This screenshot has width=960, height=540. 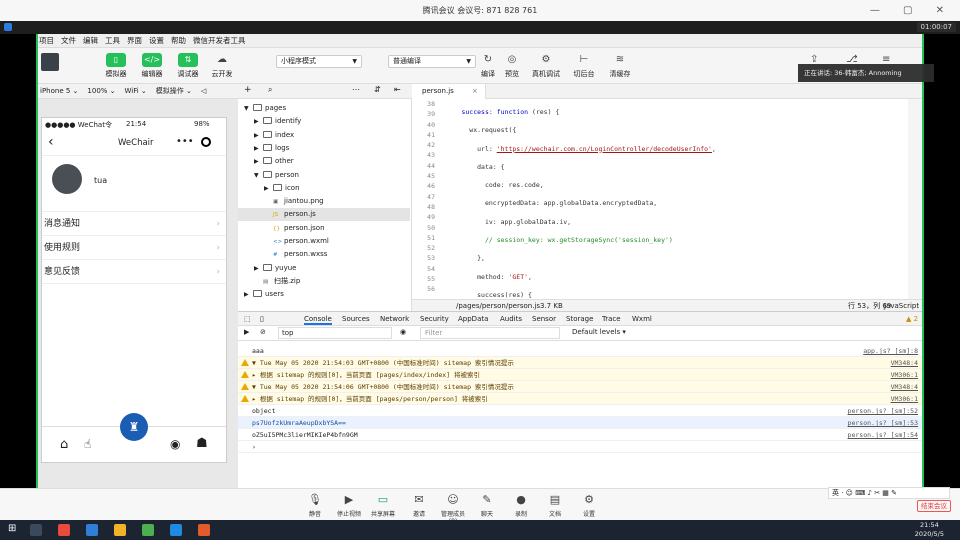 I want to click on tree-item: ▶ yuyue, so click(x=324, y=268).